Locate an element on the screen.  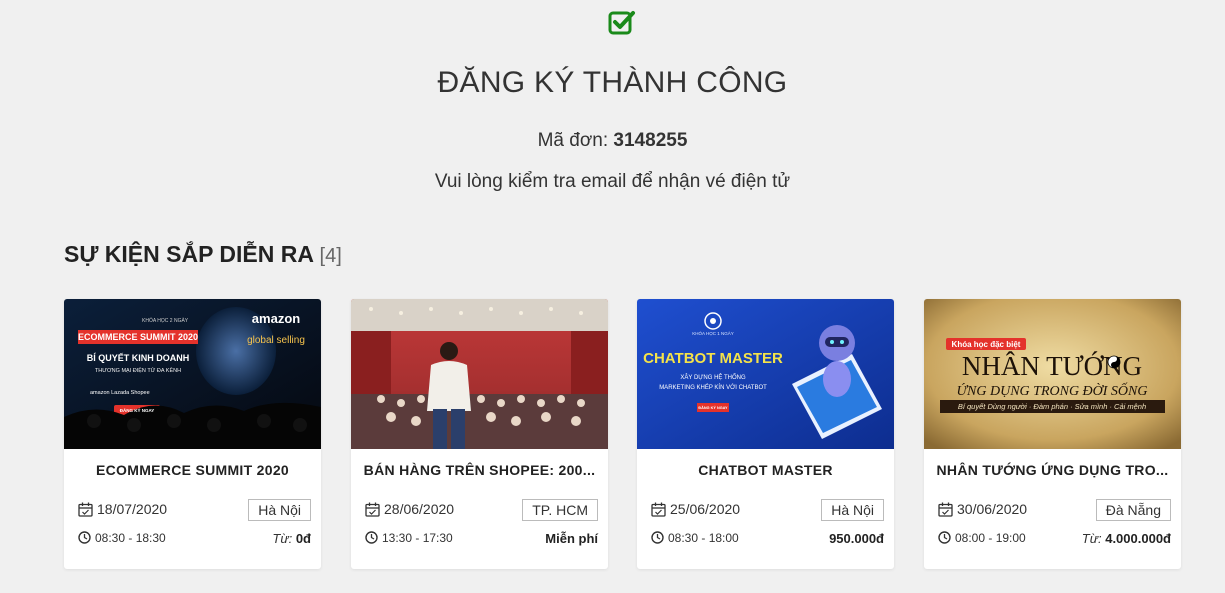
event-price: Miễn phí is located at coordinates (571, 538).